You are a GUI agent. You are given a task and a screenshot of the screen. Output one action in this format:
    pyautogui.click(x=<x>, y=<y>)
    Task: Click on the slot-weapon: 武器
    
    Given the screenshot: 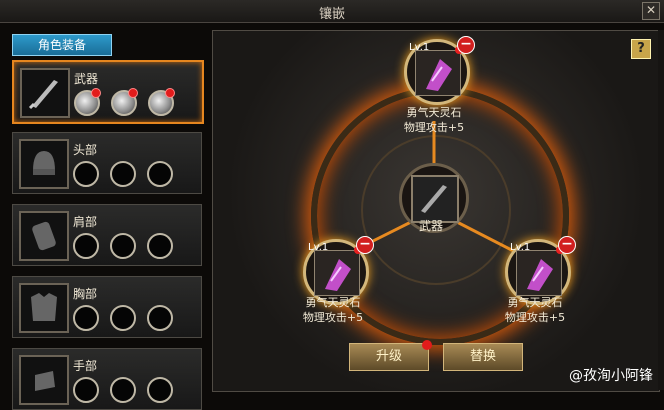 What is the action you would take?
    pyautogui.click(x=108, y=92)
    